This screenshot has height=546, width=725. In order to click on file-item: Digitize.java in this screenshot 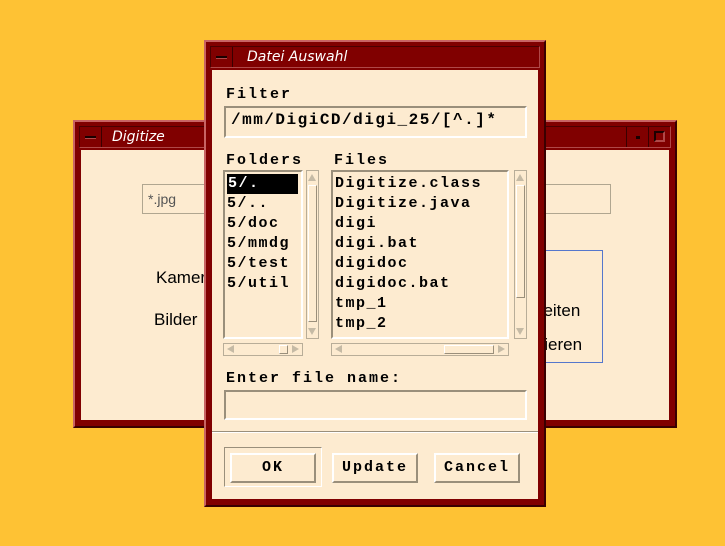, I will do `click(420, 204)`.